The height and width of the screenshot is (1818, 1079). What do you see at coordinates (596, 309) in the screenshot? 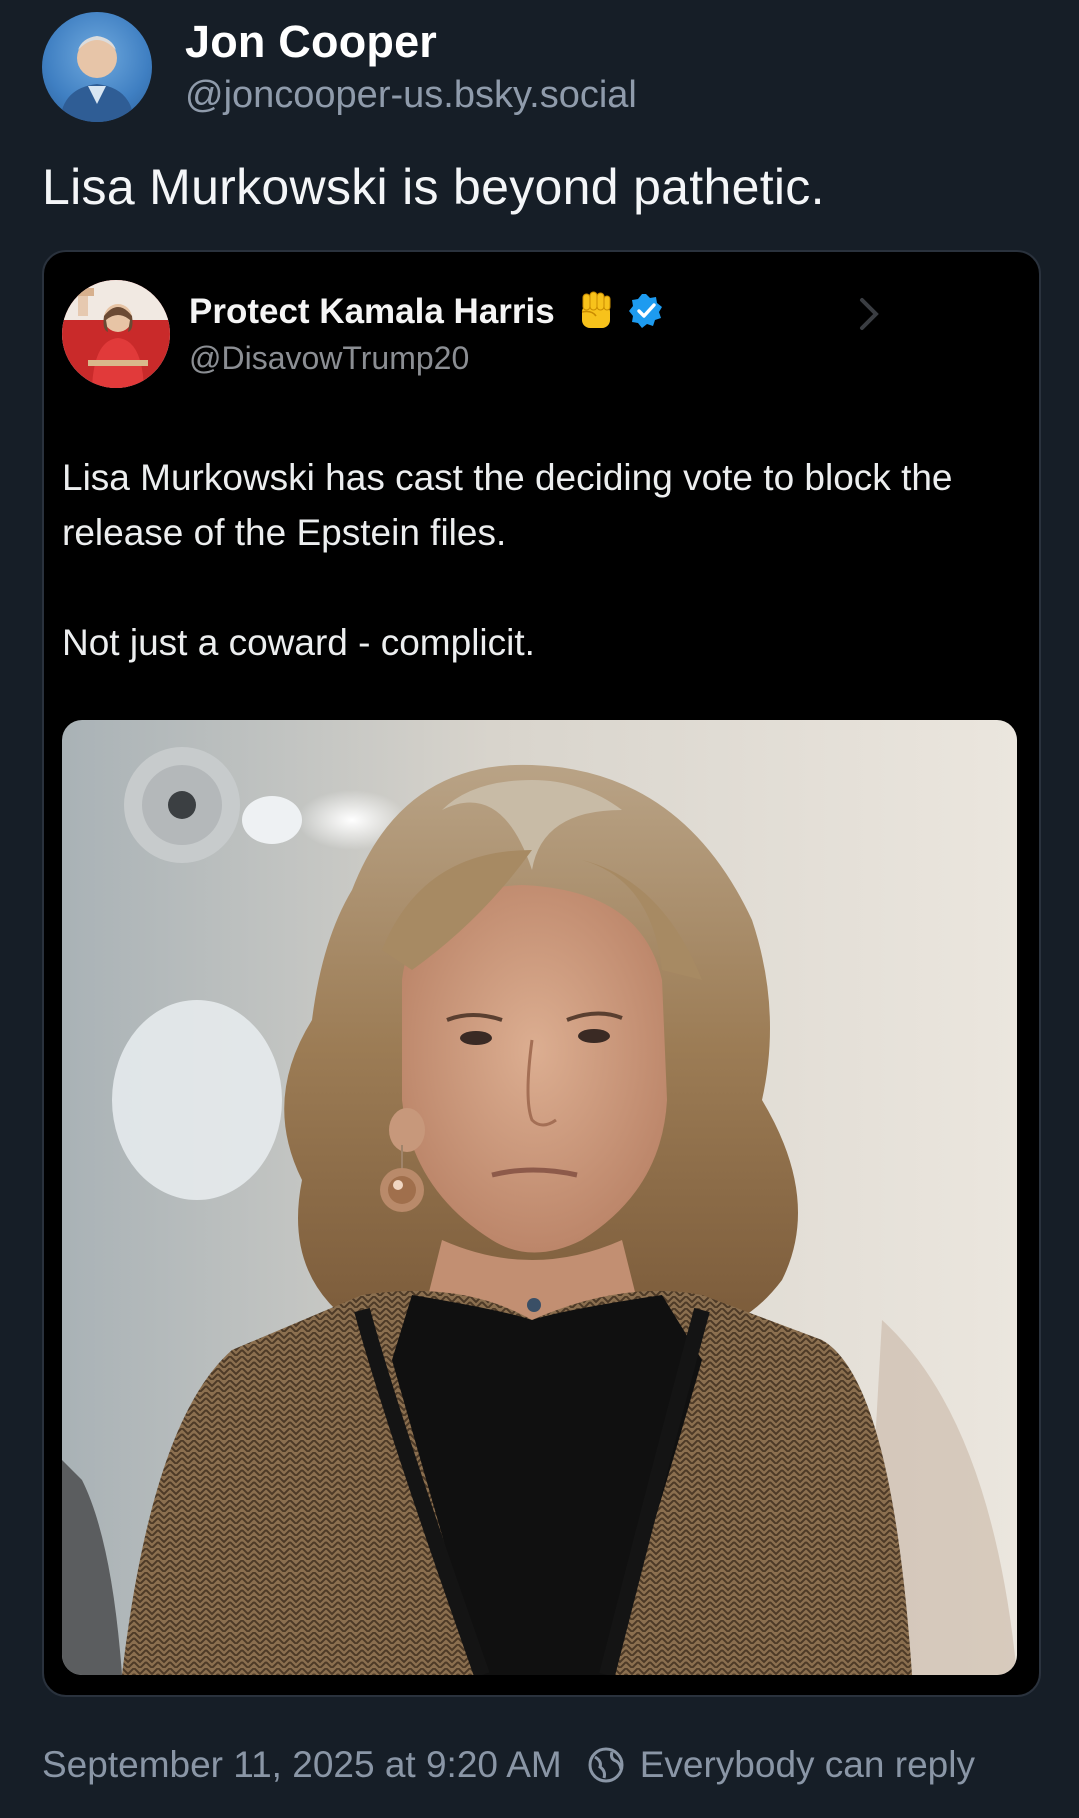
I see `raised-fist-icon` at bounding box center [596, 309].